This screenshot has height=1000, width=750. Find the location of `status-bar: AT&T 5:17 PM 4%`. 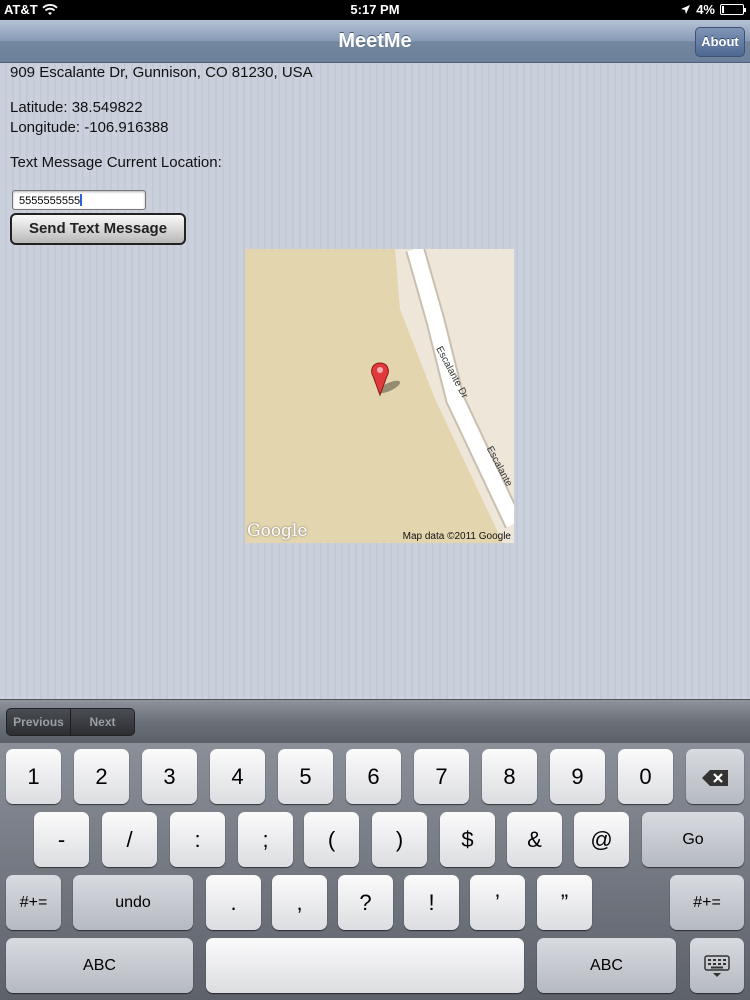

status-bar: AT&T 5:17 PM 4% is located at coordinates (375, 10).